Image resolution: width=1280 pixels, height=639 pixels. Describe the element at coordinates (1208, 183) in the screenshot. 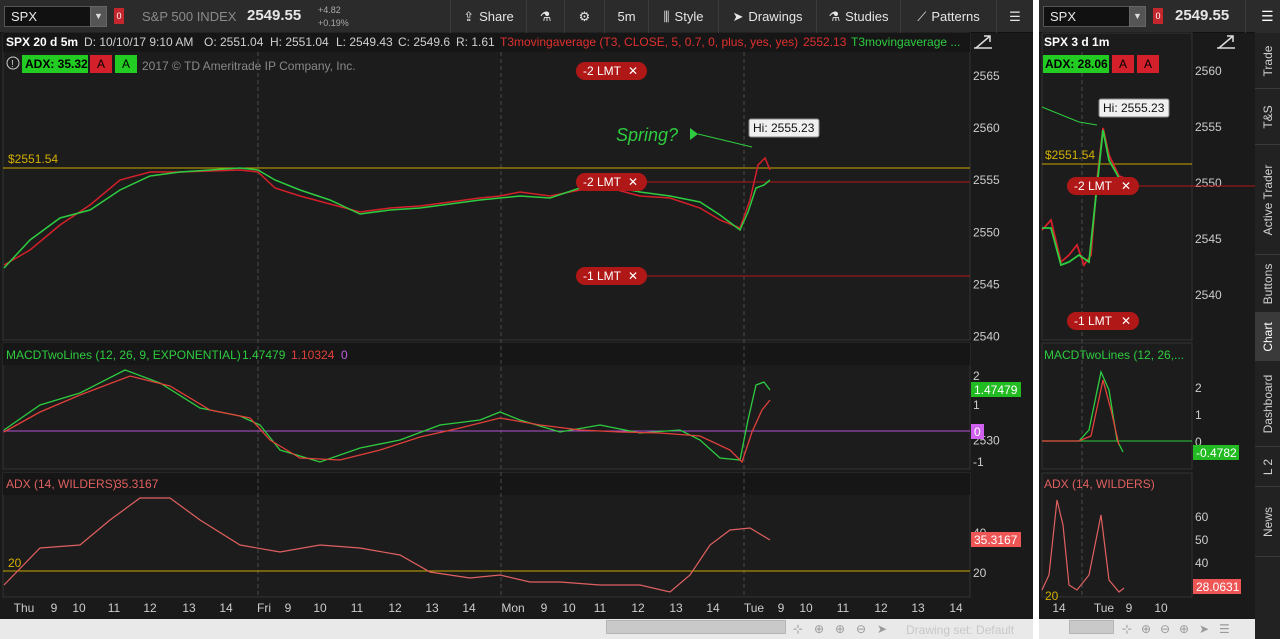

I see `price-axis: 2560 2555 2550 2545 2540` at that location.